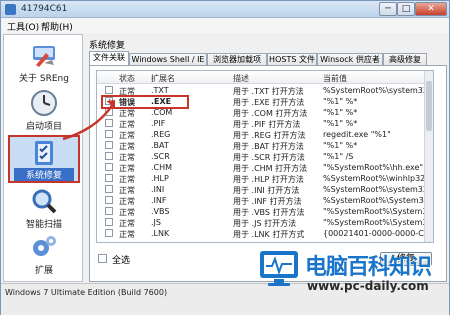  What do you see at coordinates (44, 56) in the screenshot?
I see `about-tools-icon` at bounding box center [44, 56].